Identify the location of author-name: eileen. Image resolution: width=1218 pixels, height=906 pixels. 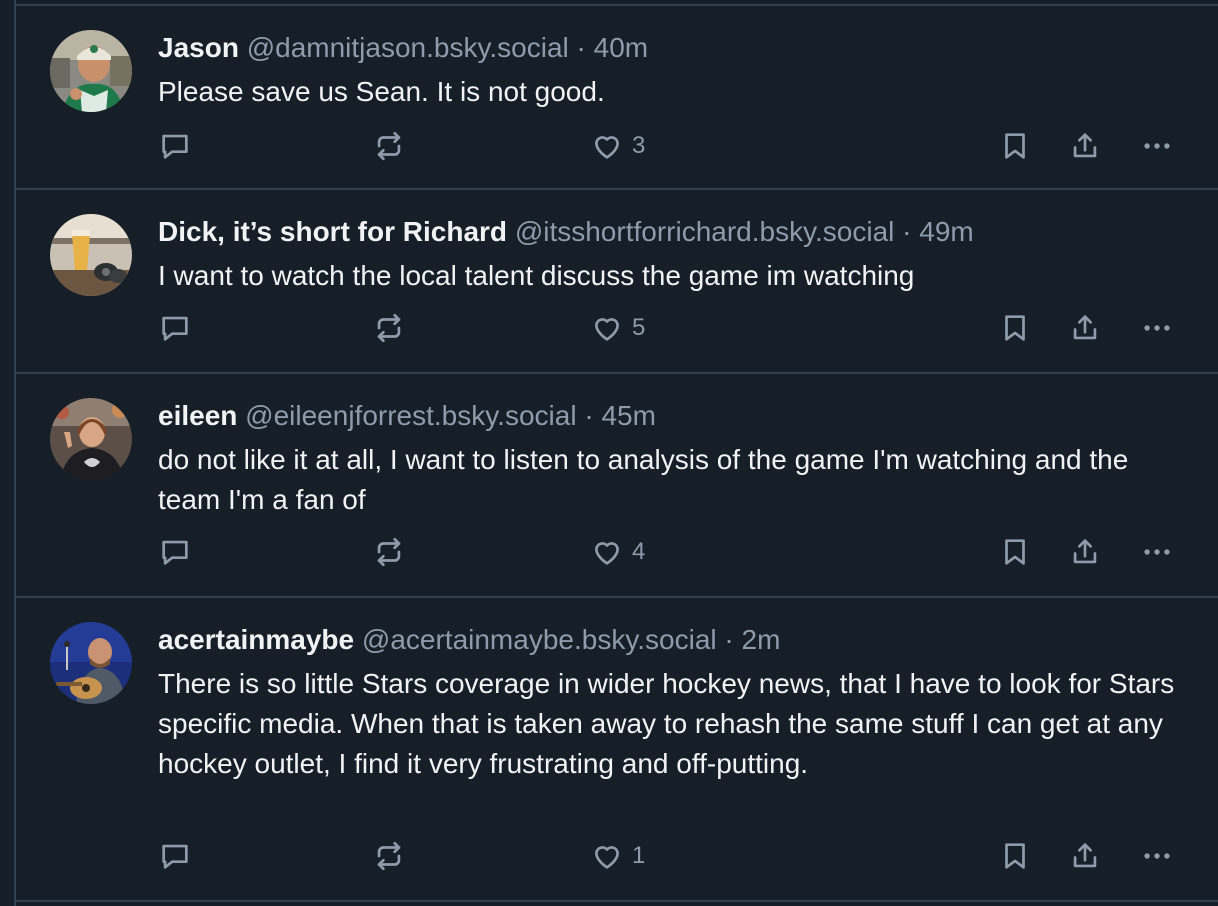
(197, 415).